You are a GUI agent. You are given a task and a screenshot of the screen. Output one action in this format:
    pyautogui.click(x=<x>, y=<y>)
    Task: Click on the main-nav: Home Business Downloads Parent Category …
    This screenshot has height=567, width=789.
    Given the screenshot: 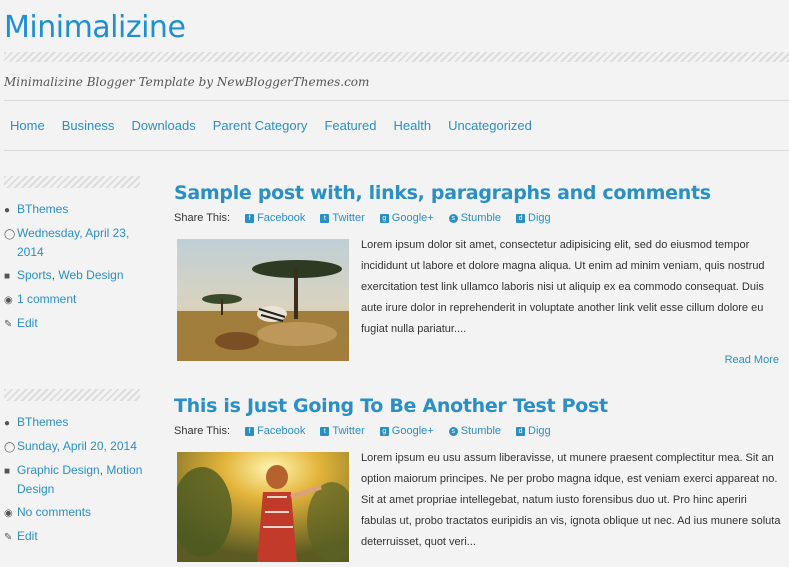 What is the action you would take?
    pyautogui.click(x=271, y=125)
    